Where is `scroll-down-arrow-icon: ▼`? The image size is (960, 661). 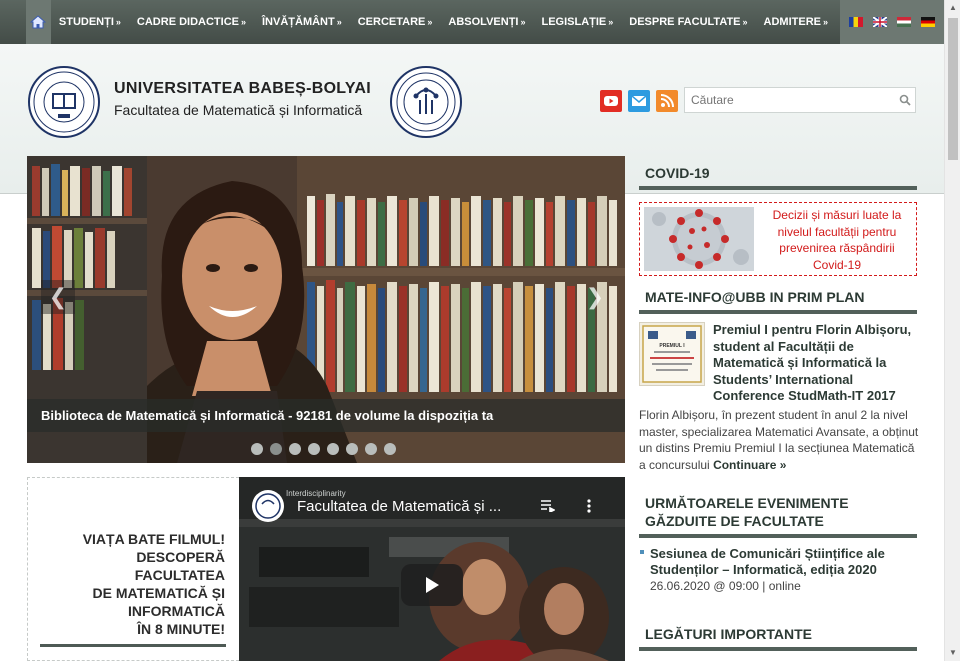
scroll-down-arrow-icon: ▼ is located at coordinates (952, 653).